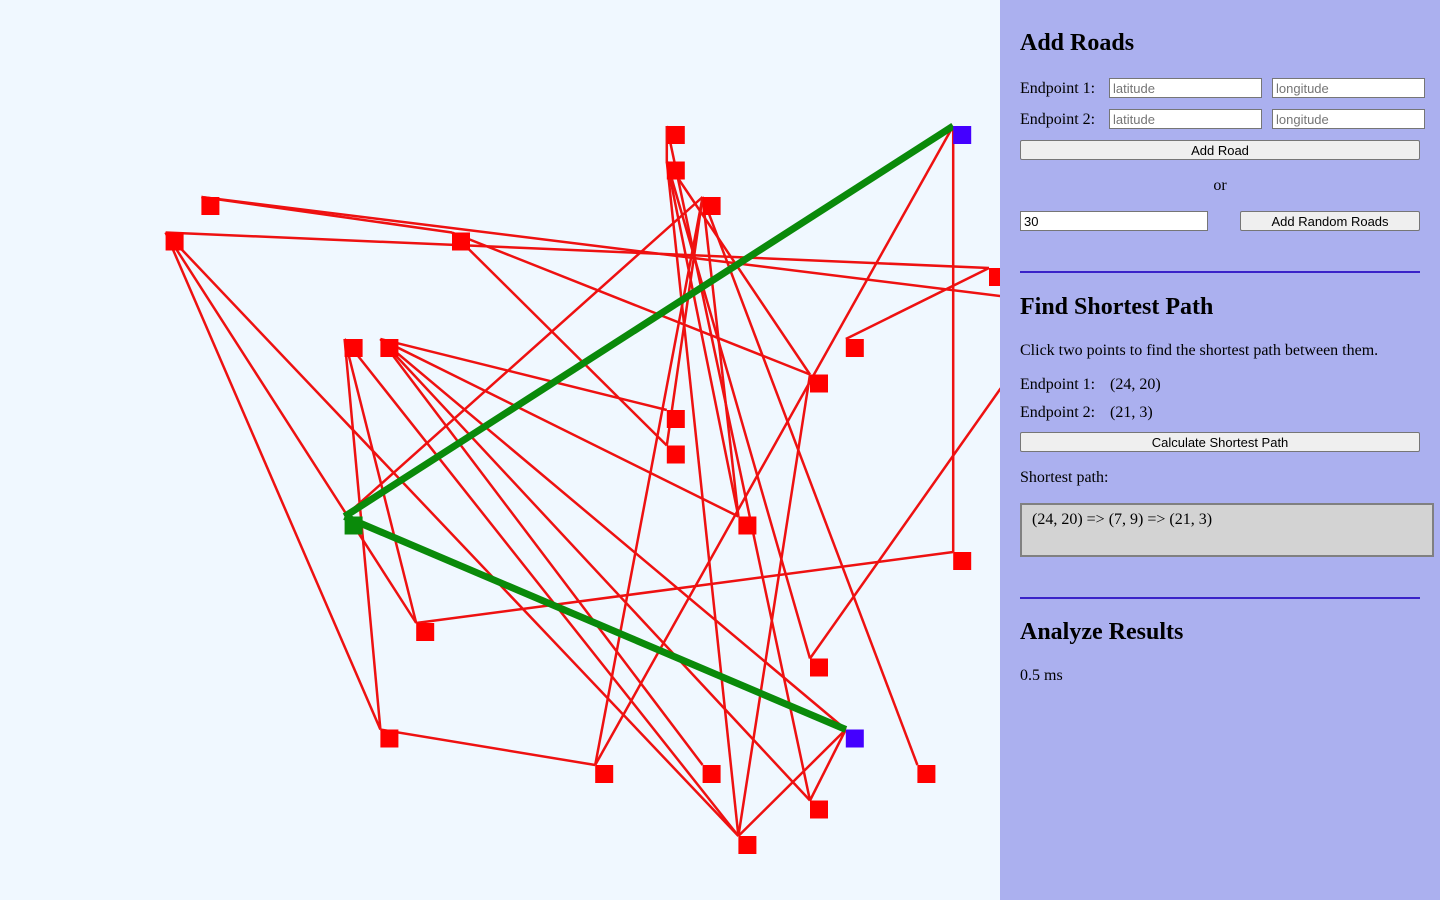 The width and height of the screenshot is (1440, 900). Describe the element at coordinates (1131, 412) in the screenshot. I see `path-endpoint2-value: (21, 3)` at that location.